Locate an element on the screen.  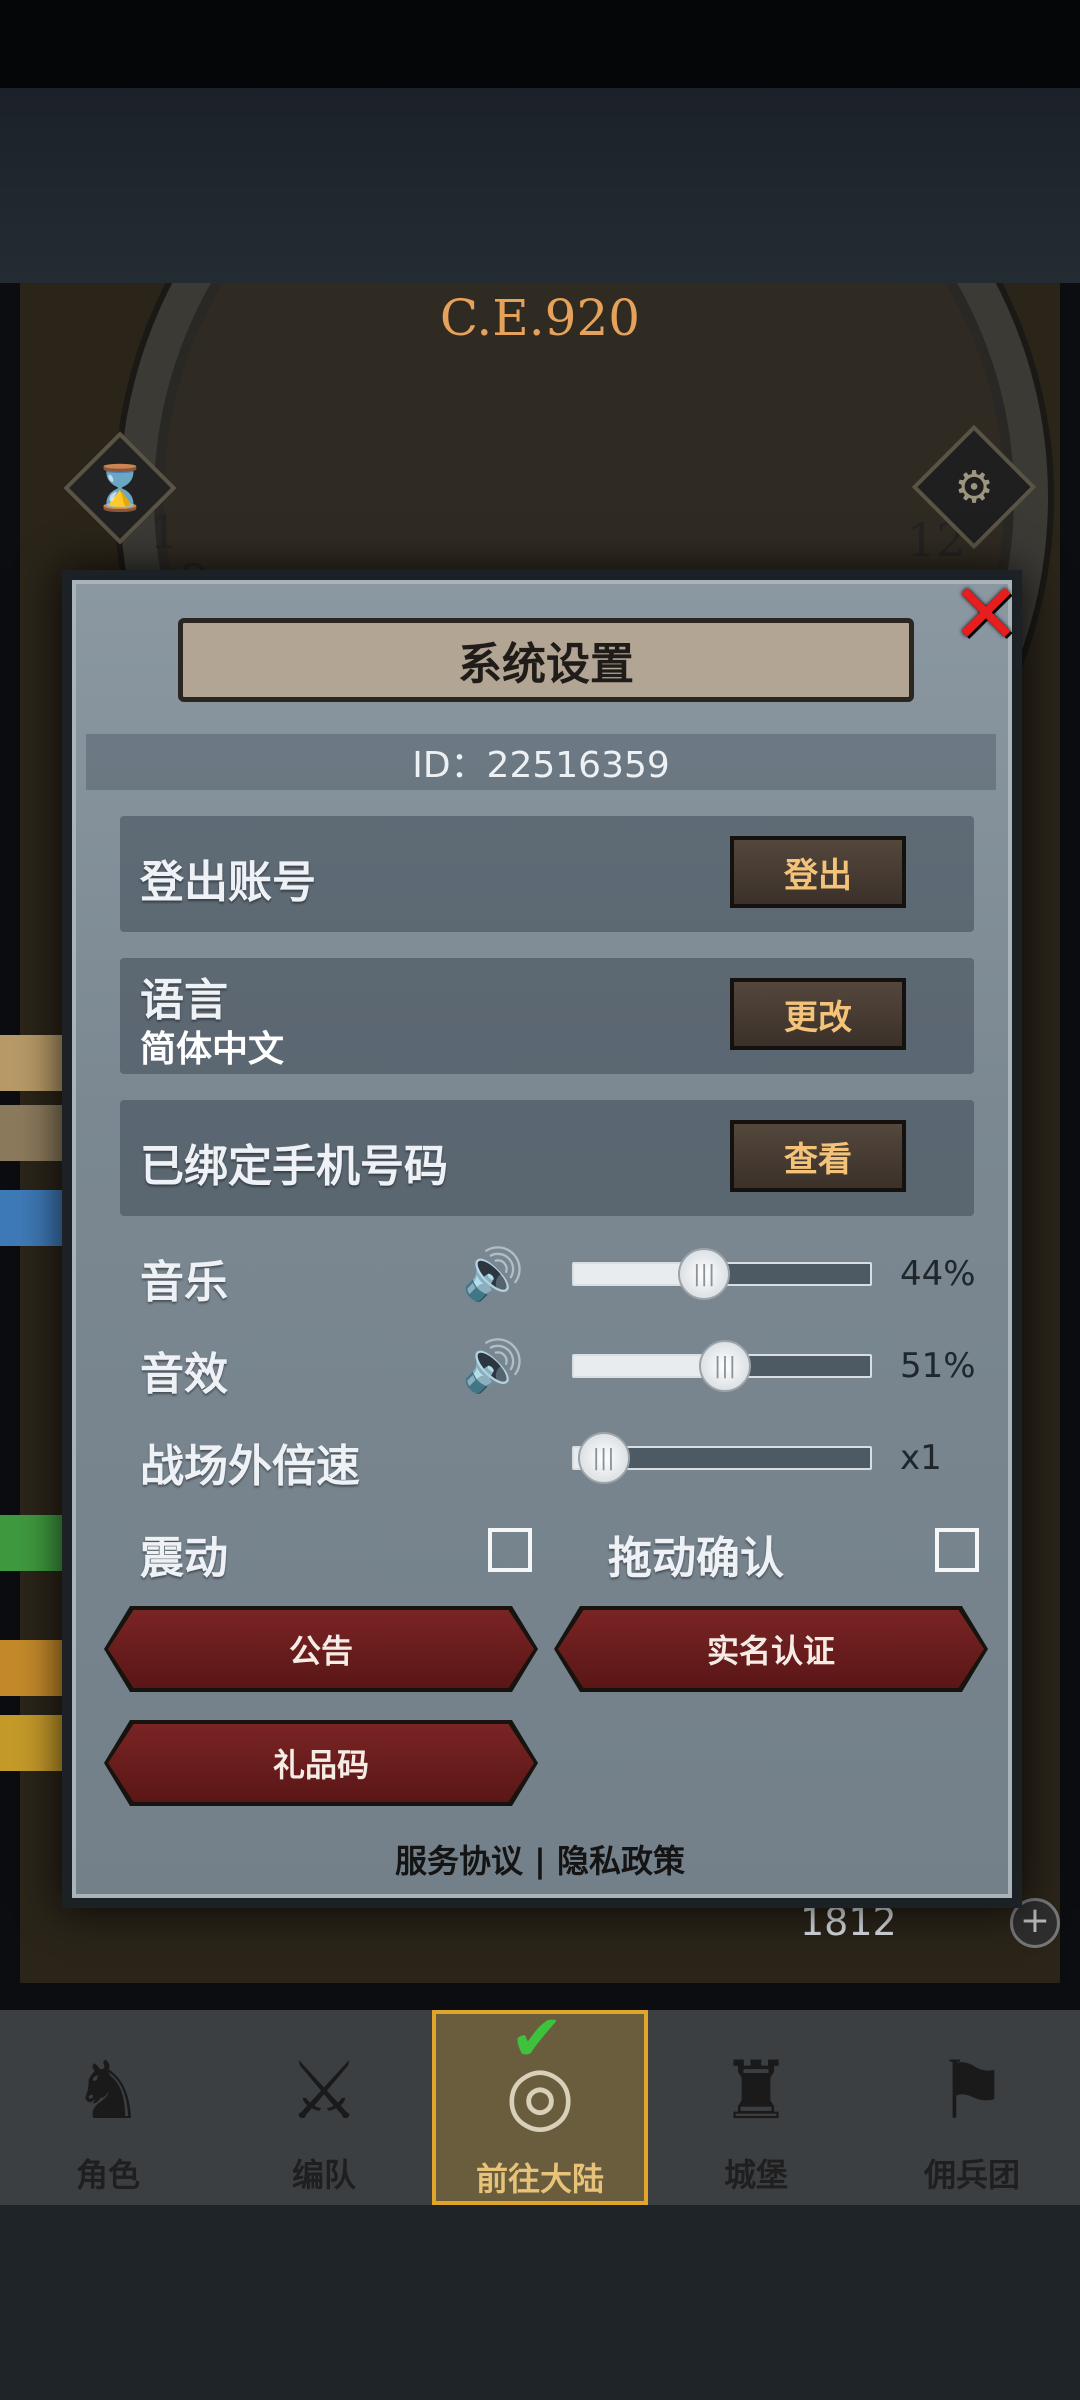
era-label: C.E.920 is located at coordinates (540, 318).